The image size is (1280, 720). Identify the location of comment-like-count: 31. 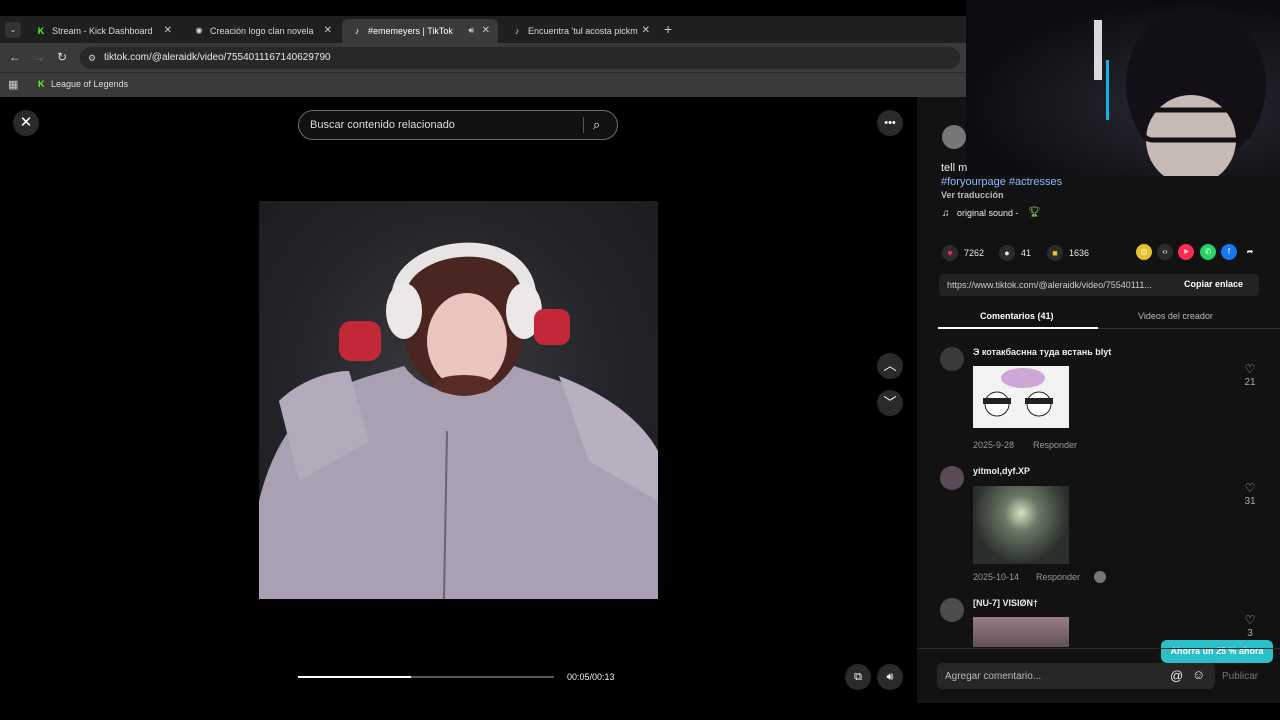
(1250, 501).